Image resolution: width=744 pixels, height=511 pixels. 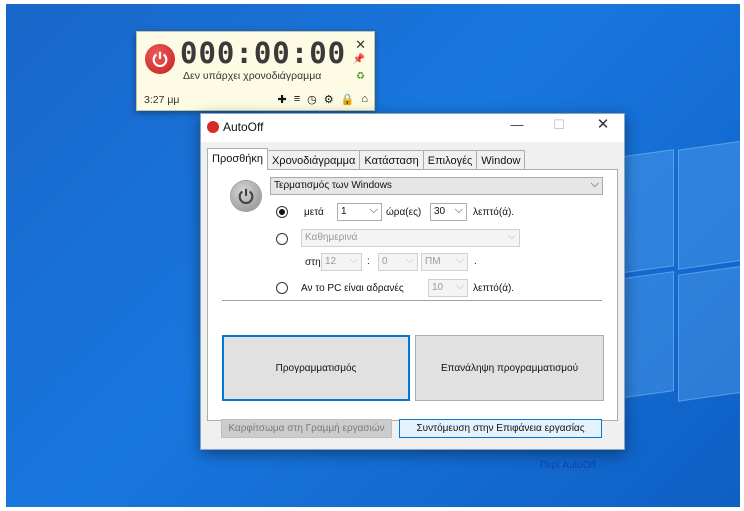 What do you see at coordinates (603, 124) in the screenshot?
I see `close-button: ✕` at bounding box center [603, 124].